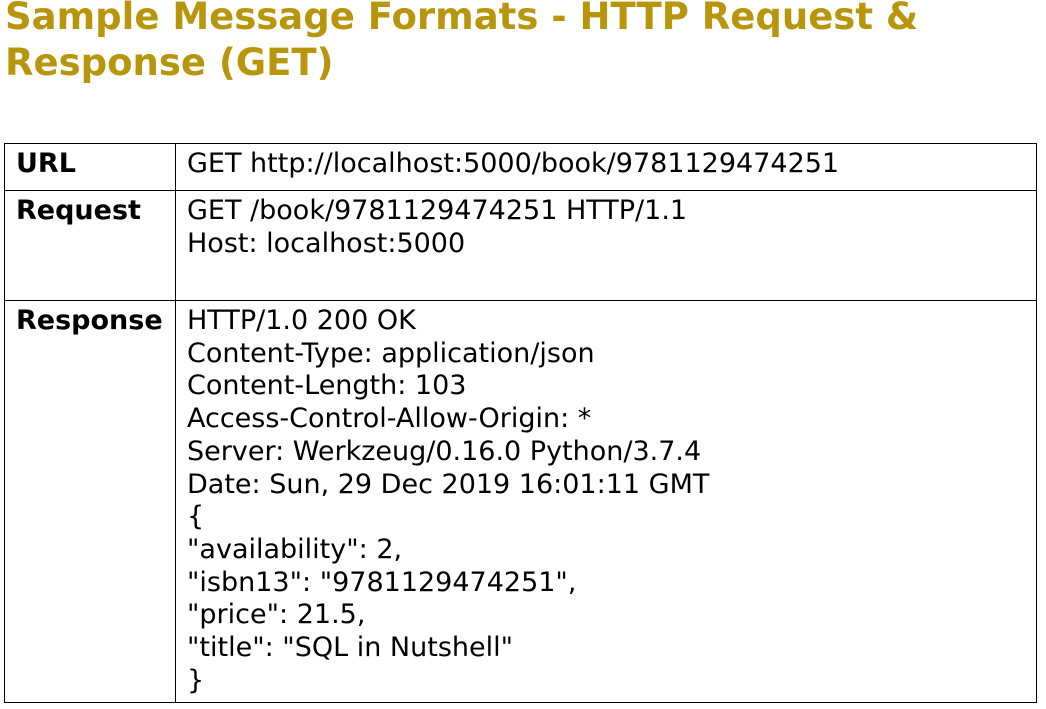 The width and height of the screenshot is (1046, 709). What do you see at coordinates (382, 582) in the screenshot?
I see `json-field-isbn13: "isbn13": "9781129474251",` at bounding box center [382, 582].